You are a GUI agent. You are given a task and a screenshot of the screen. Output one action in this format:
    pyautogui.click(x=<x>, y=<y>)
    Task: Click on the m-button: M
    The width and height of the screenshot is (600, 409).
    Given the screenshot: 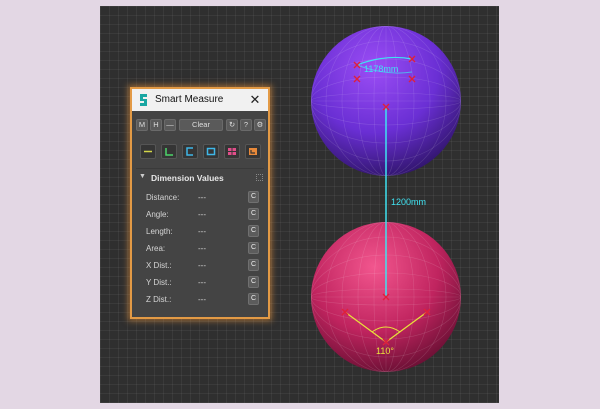 What is the action you would take?
    pyautogui.click(x=142, y=125)
    